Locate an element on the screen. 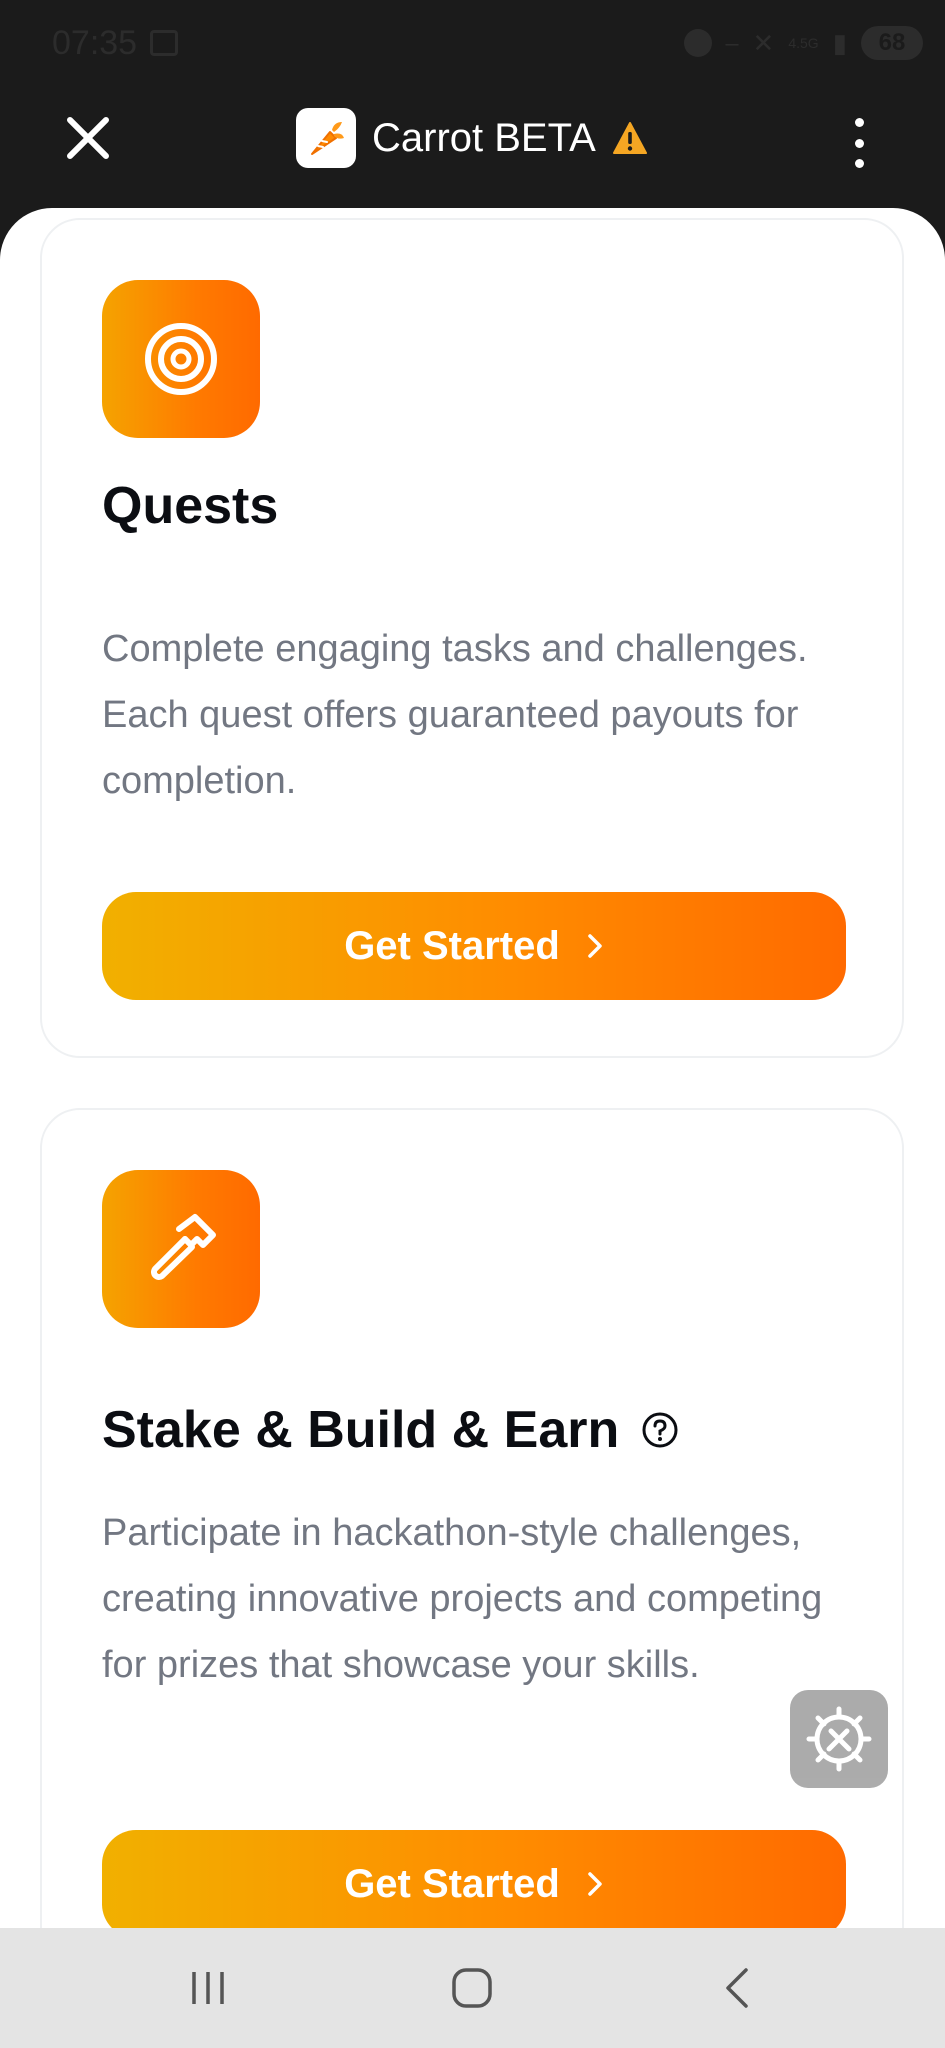  status-time: 07:35 is located at coordinates (95, 43).